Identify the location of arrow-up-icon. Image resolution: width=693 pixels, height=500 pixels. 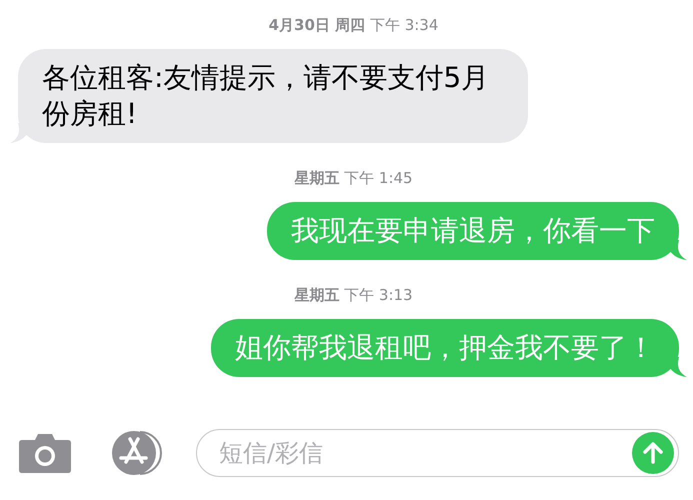
(653, 453).